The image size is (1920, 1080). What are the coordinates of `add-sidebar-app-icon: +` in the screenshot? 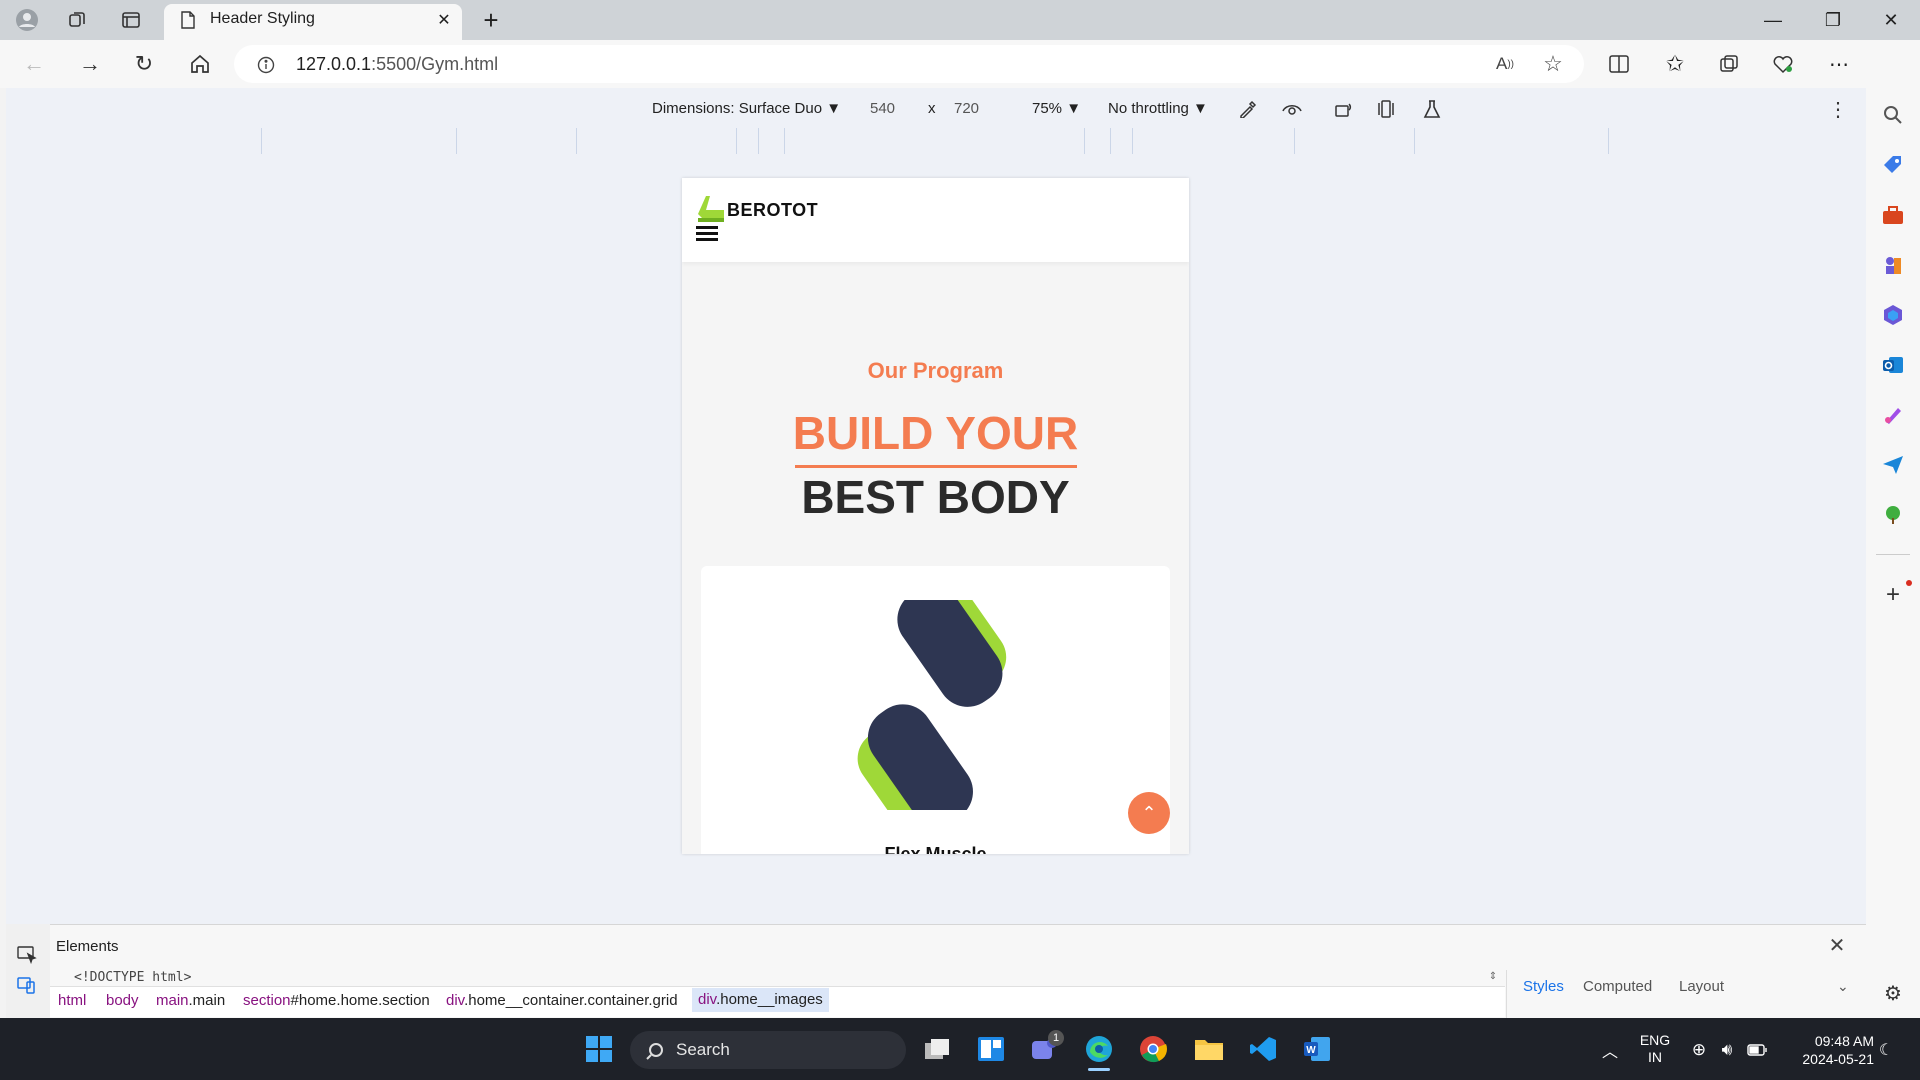 It's located at (1893, 595).